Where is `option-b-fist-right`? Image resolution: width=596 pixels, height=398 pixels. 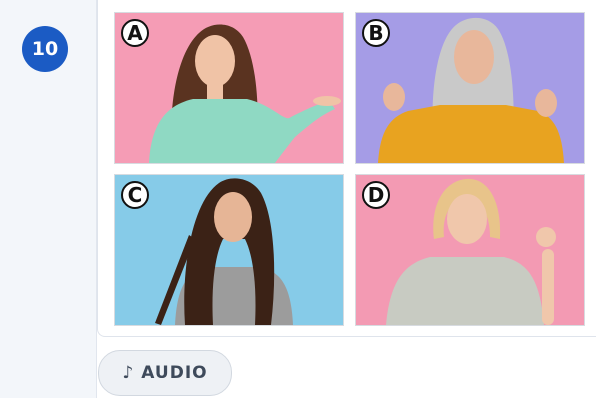
option-b-fist-right is located at coordinates (546, 103).